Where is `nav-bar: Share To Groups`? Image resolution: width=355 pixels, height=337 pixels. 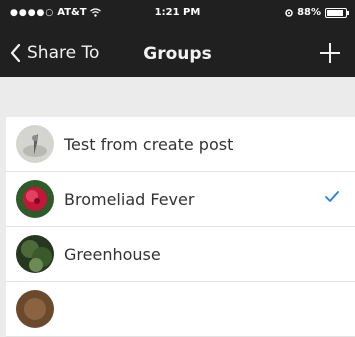
nav-bar: Share To Groups is located at coordinates (177, 53).